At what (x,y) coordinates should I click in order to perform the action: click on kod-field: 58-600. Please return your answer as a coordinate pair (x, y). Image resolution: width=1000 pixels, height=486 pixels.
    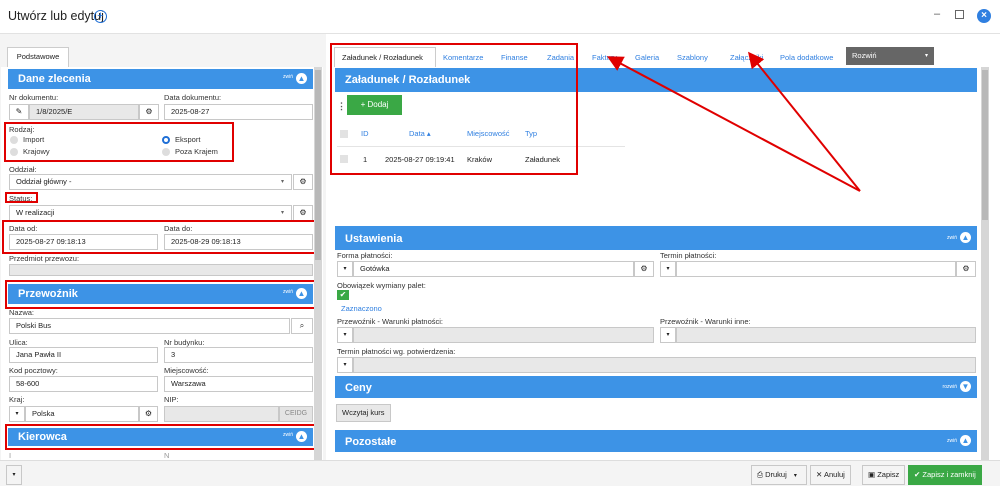
    Looking at the image, I should click on (83, 384).